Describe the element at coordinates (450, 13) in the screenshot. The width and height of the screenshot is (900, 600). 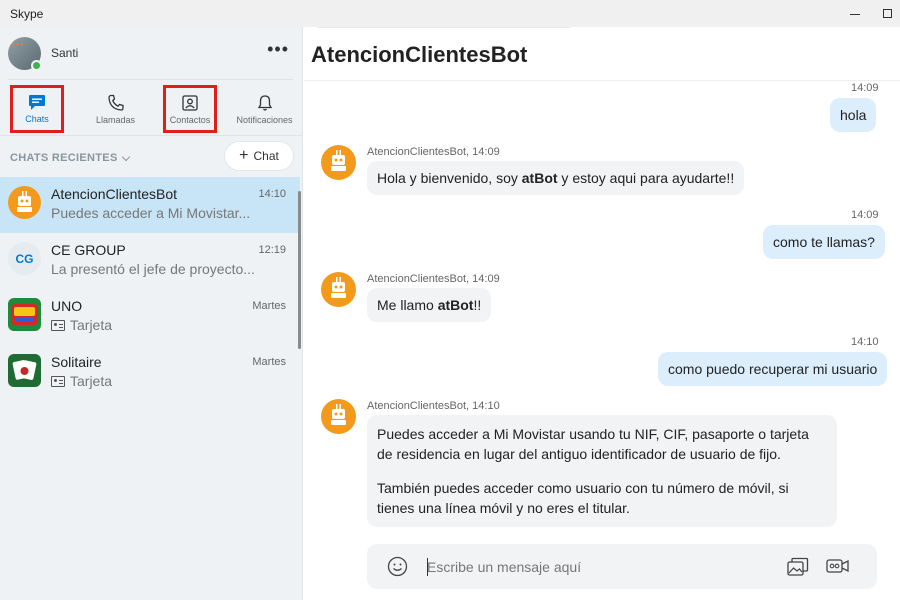
I see `title-bar: Skype` at that location.